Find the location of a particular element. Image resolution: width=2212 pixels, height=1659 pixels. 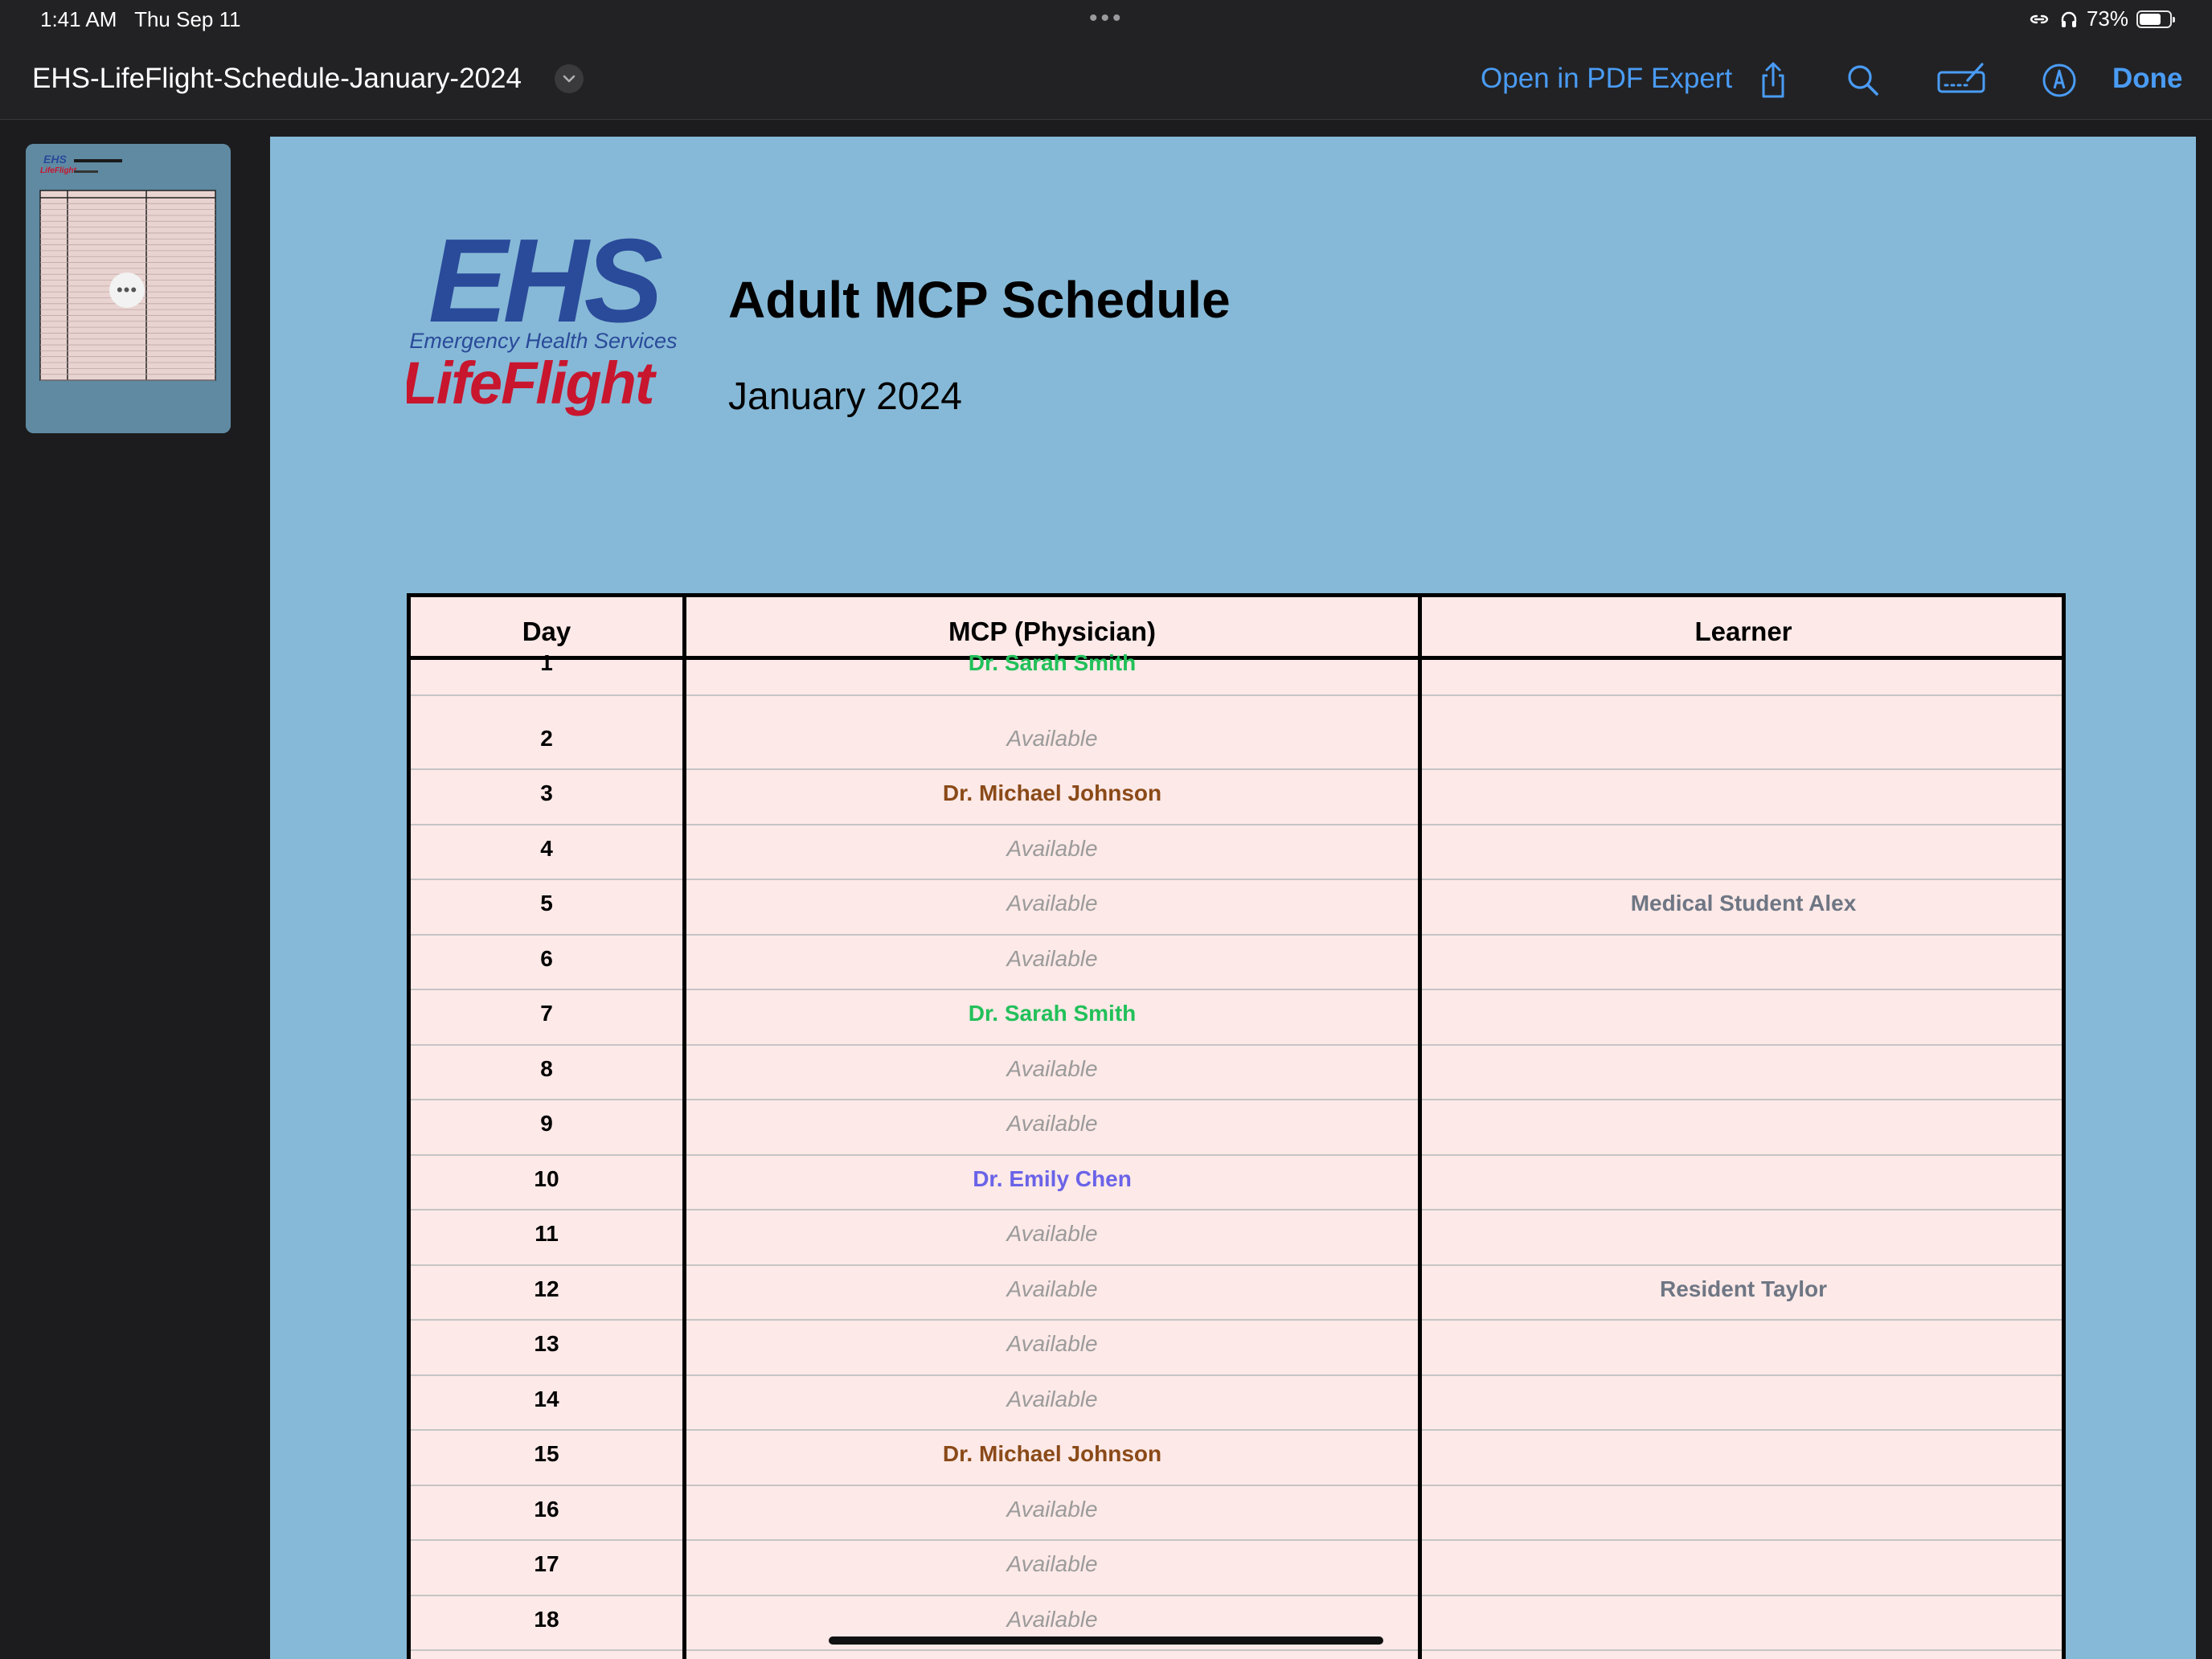

day-cell: 5 is located at coordinates (546, 904).